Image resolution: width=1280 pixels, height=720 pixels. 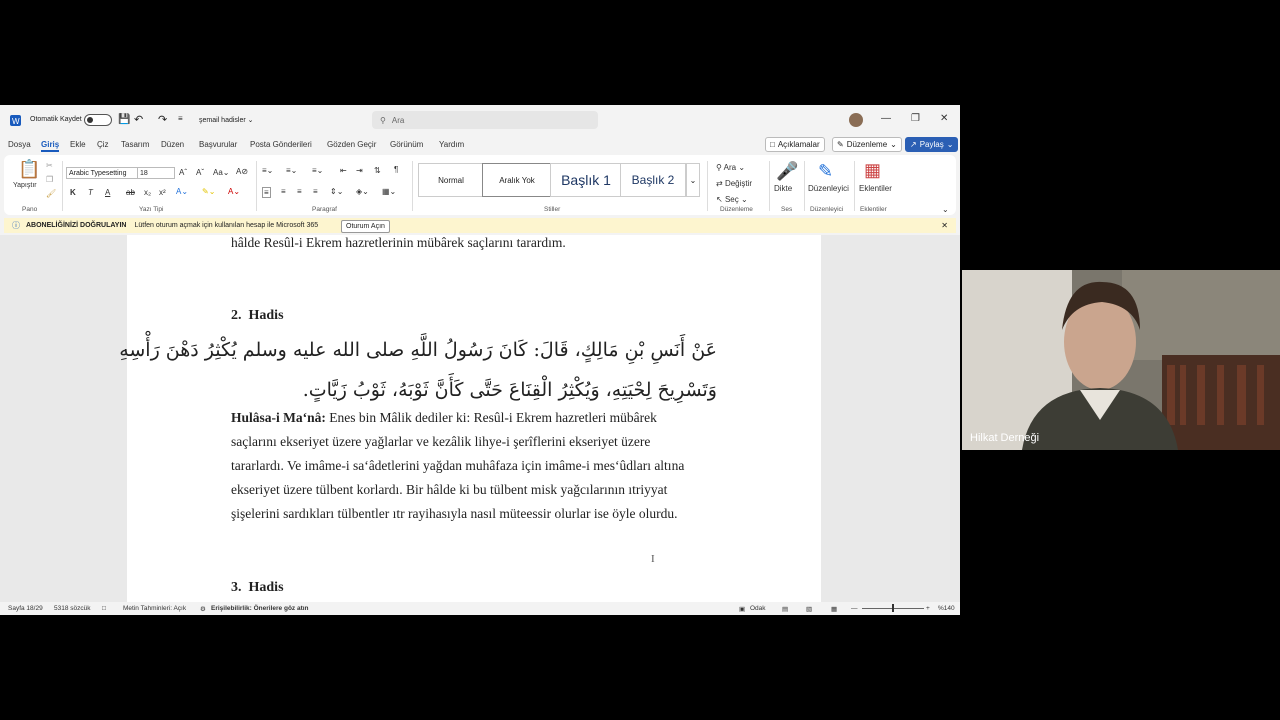 I want to click on group-label-editing: Düzenleme, so click(x=736, y=209).